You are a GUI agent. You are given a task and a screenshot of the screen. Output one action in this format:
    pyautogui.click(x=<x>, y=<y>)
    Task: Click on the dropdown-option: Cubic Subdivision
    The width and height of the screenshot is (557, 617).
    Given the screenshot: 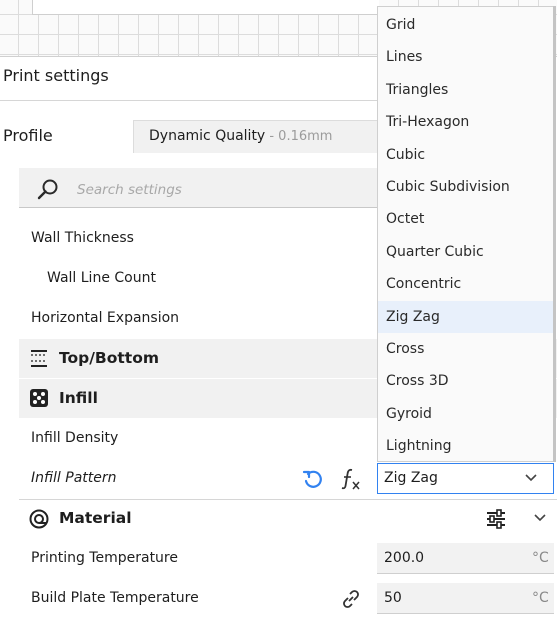 What is the action you would take?
    pyautogui.click(x=465, y=187)
    